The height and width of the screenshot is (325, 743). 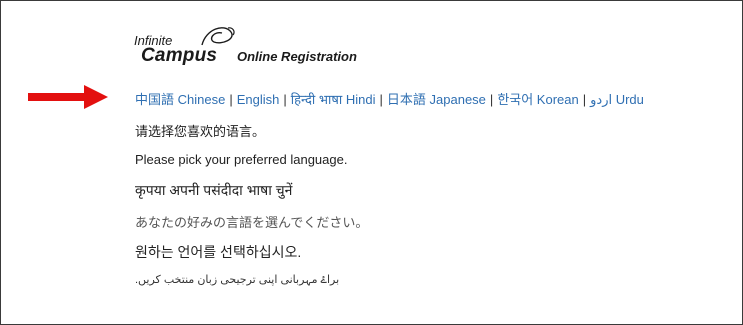 I want to click on language-link-english: English, so click(x=258, y=99).